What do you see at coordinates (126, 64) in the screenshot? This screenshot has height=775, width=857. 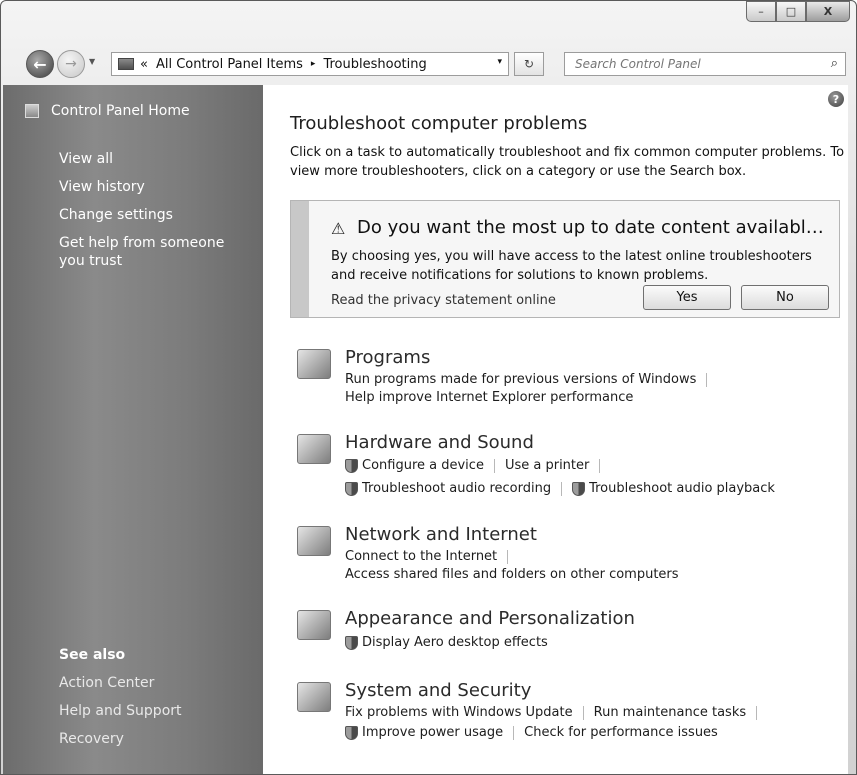 I see `control-panel-icon` at bounding box center [126, 64].